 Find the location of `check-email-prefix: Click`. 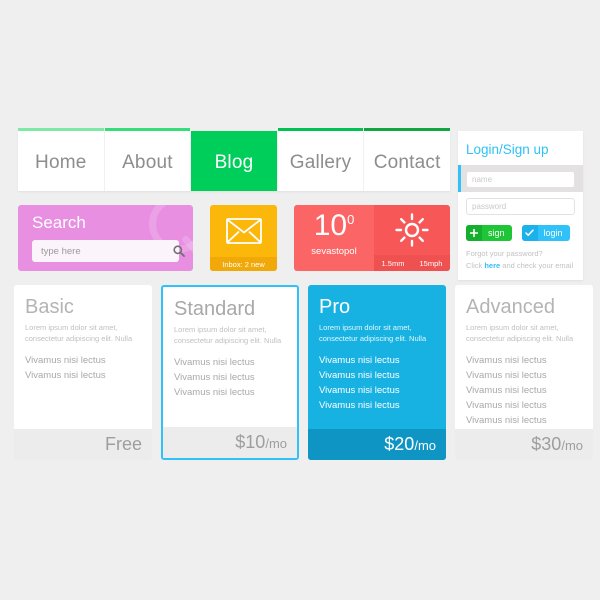

check-email-prefix: Click is located at coordinates (475, 265).